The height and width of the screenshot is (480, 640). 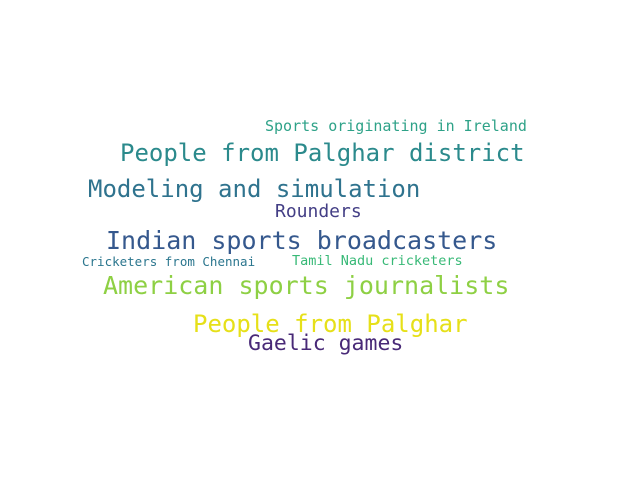 What do you see at coordinates (254, 189) in the screenshot?
I see `word-modeling-and-simulation: Modeling and simulation` at bounding box center [254, 189].